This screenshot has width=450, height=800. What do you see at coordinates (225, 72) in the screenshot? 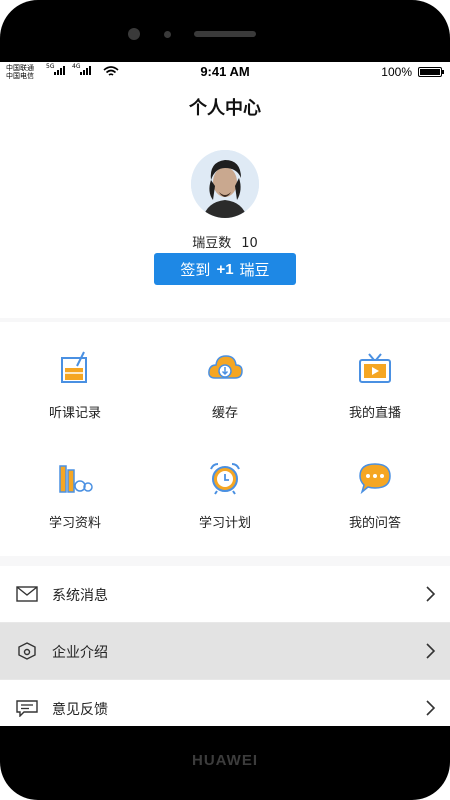
I see `status-bar: 中国联通 中国电信 5G 4G 9:41 AM 100%` at bounding box center [225, 72].